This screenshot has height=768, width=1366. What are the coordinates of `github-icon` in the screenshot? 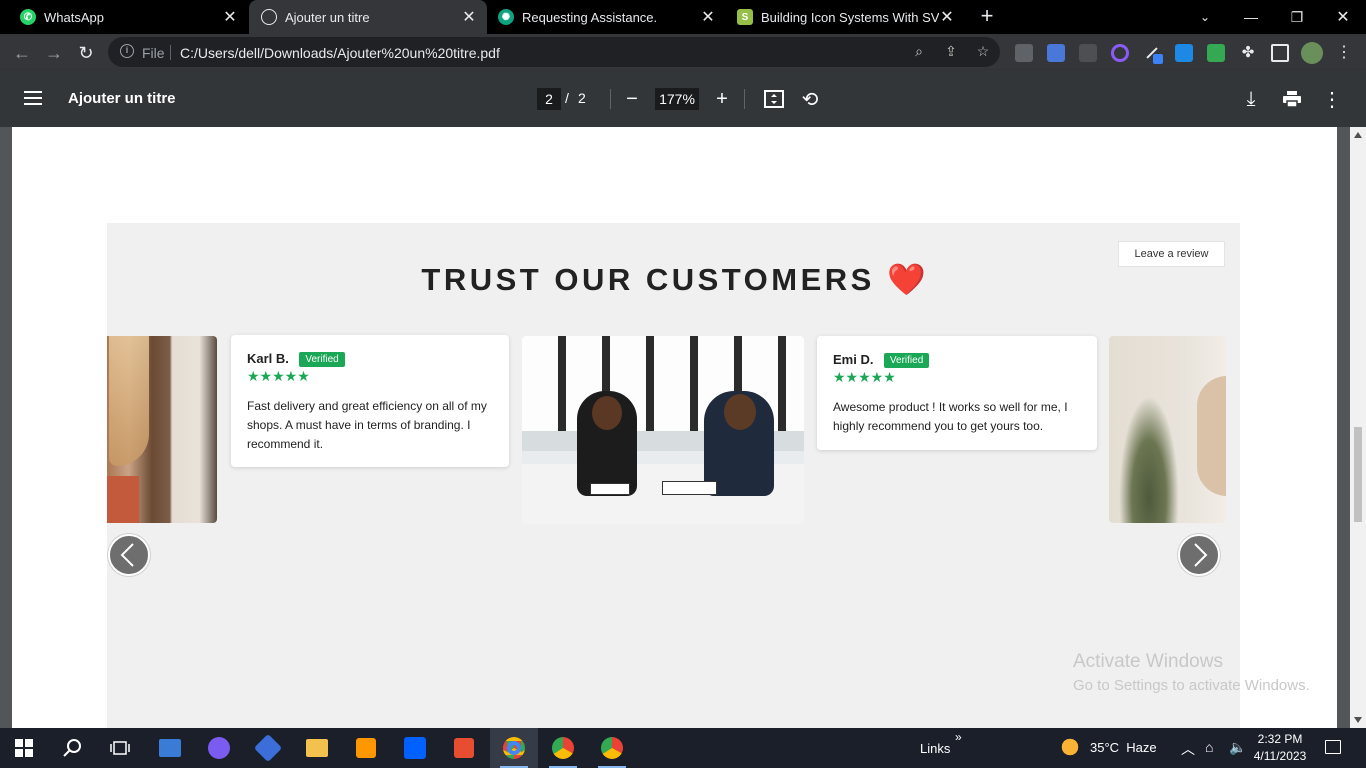 It's located at (219, 748).